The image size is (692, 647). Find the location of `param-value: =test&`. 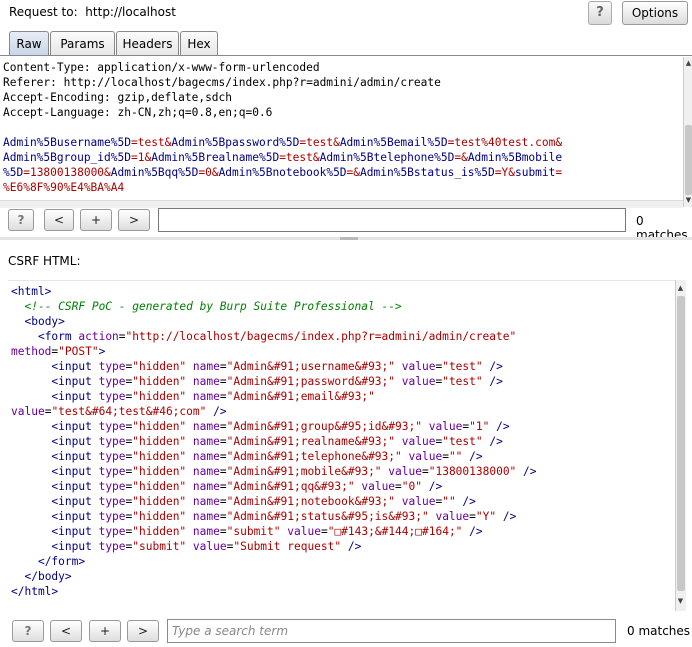

param-value: =test& is located at coordinates (319, 142).